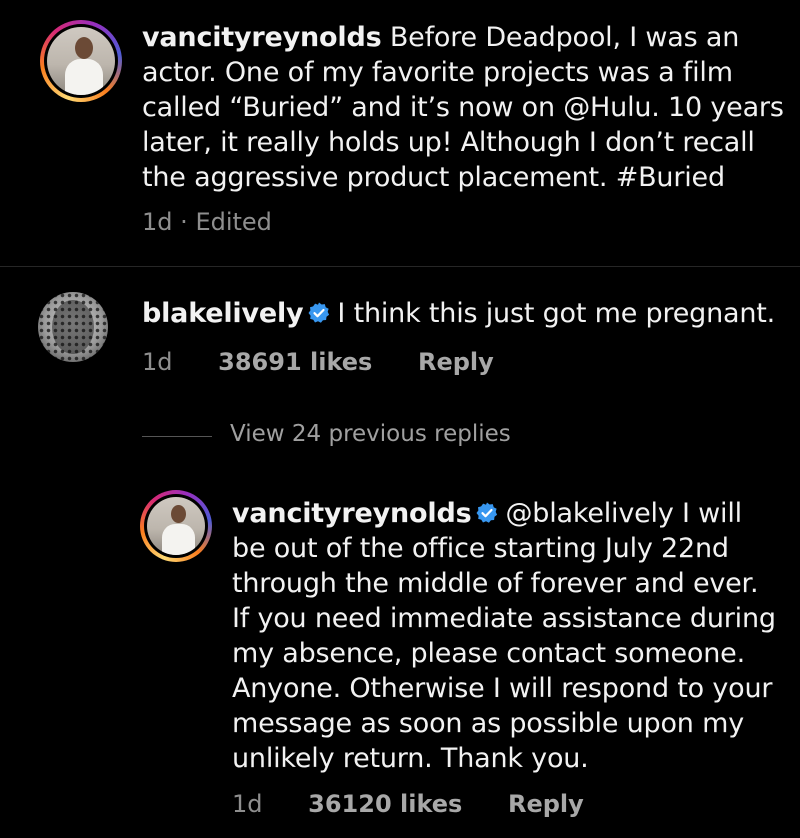 This screenshot has height=838, width=800. I want to click on post-meta: 1d · Edited, so click(207, 222).